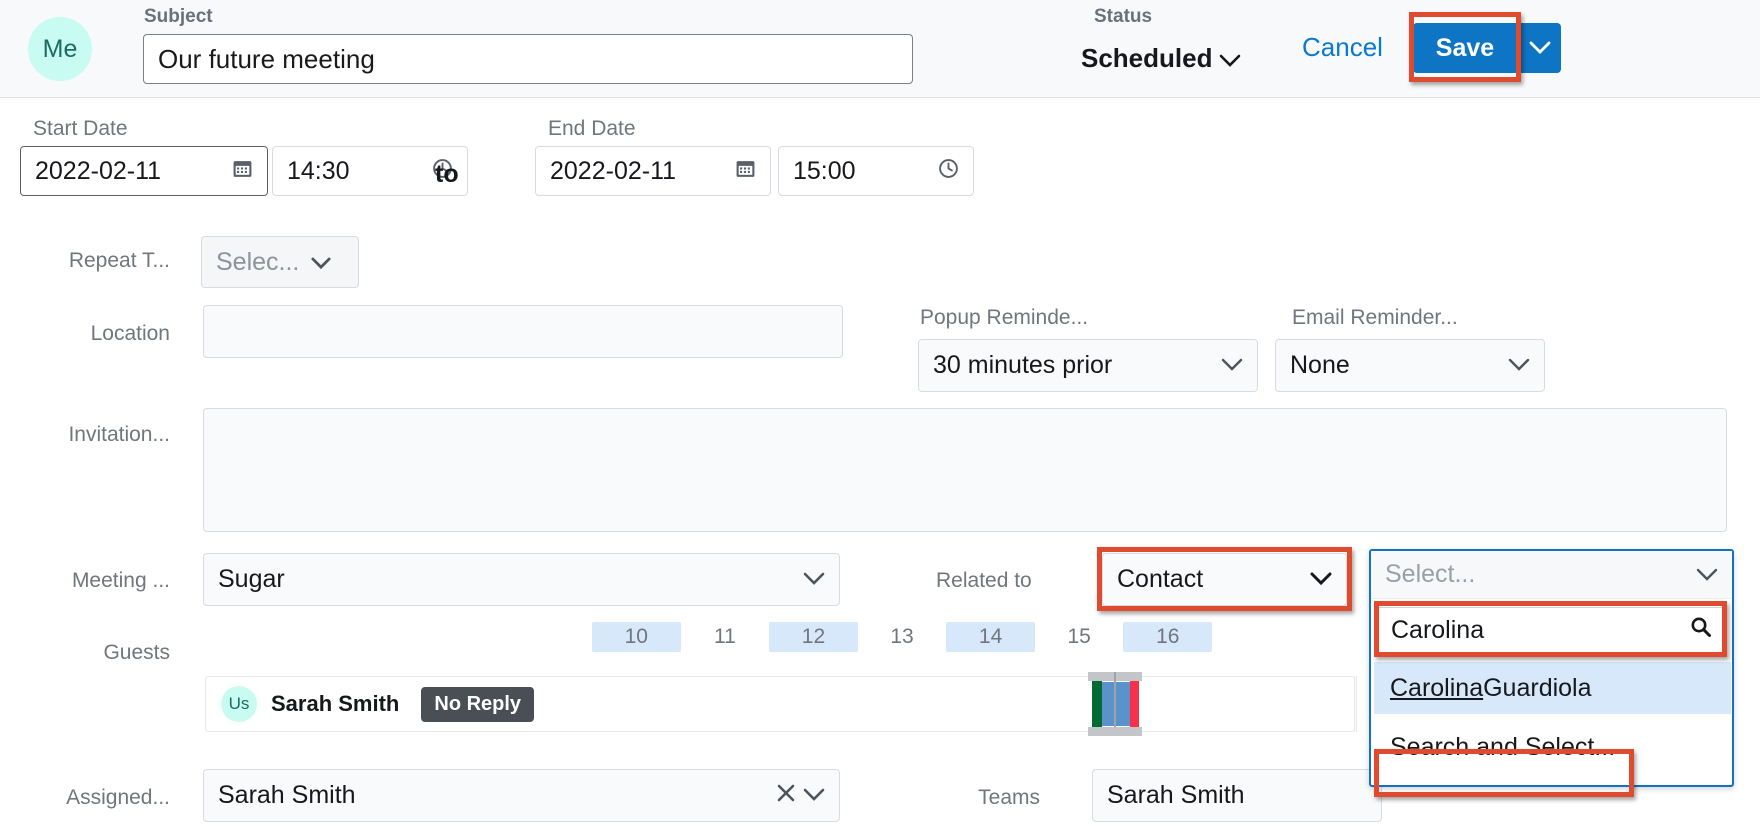 This screenshot has width=1760, height=826. What do you see at coordinates (1551, 630) in the screenshot?
I see `related-record-search-input: Carolina` at bounding box center [1551, 630].